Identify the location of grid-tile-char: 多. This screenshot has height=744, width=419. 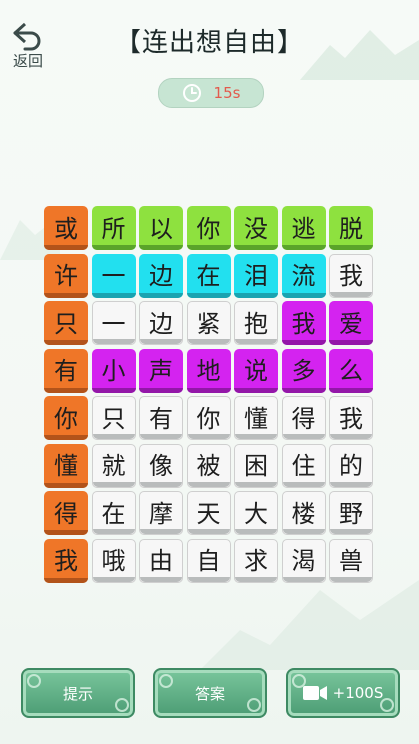
(303, 371).